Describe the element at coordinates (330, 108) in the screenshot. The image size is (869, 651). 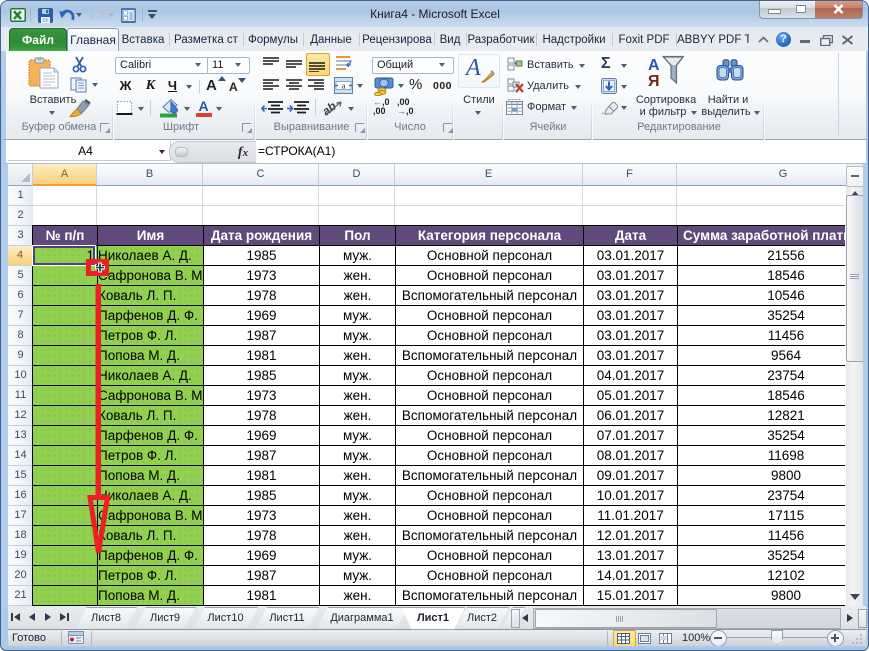
I see `svg-text: ab` at that location.